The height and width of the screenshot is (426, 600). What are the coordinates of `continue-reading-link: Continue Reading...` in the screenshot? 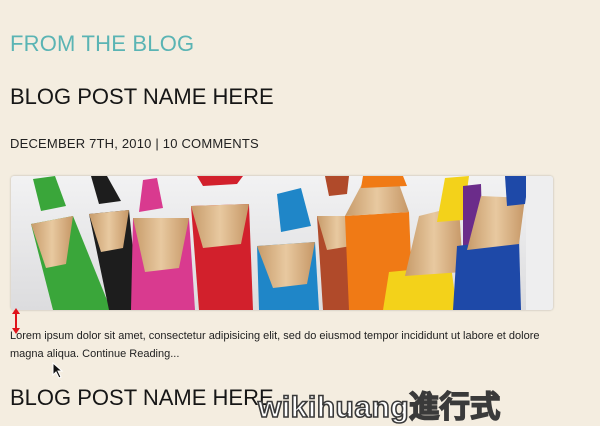 It's located at (130, 354).